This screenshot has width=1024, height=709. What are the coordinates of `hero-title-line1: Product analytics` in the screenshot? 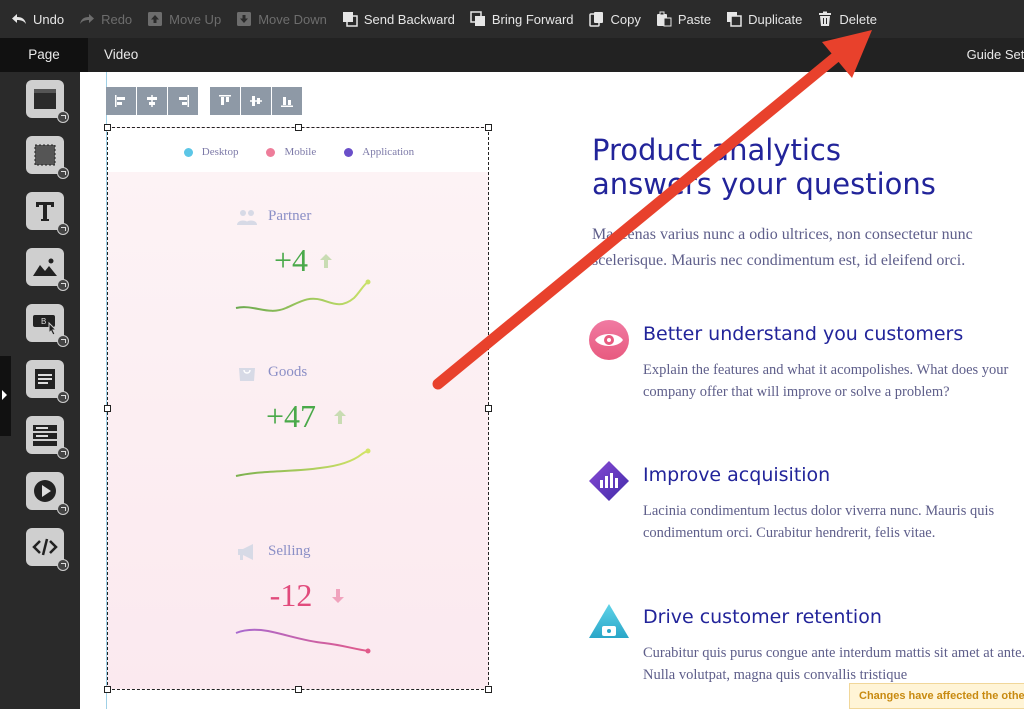 It's located at (716, 150).